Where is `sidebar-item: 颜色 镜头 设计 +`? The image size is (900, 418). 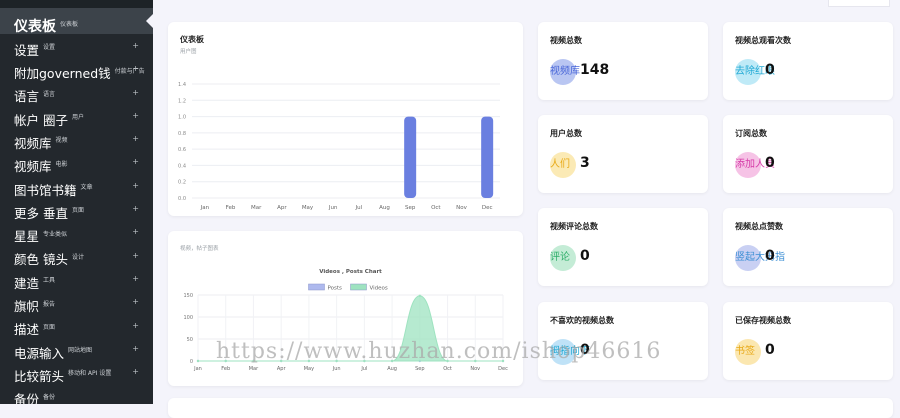
sidebar-item: 颜色 镜头 设计 + is located at coordinates (76, 255).